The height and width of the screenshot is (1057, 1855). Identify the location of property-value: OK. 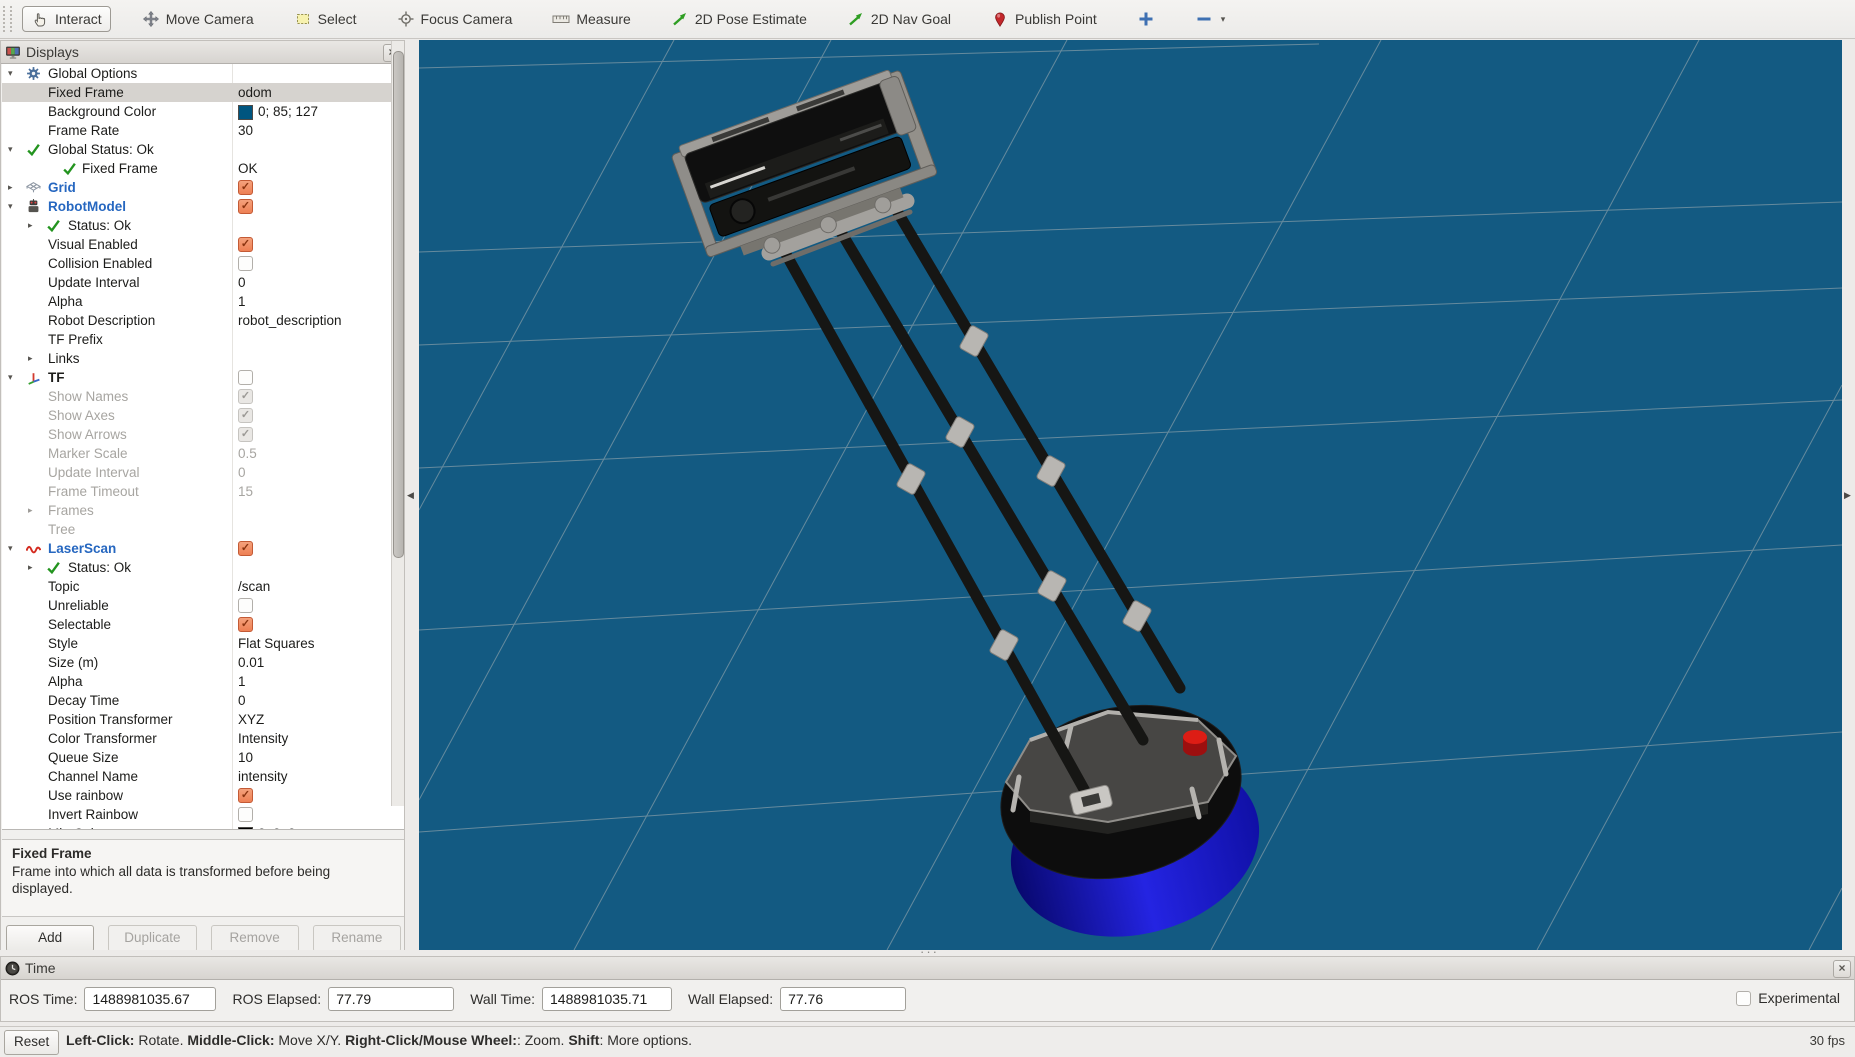
(248, 168).